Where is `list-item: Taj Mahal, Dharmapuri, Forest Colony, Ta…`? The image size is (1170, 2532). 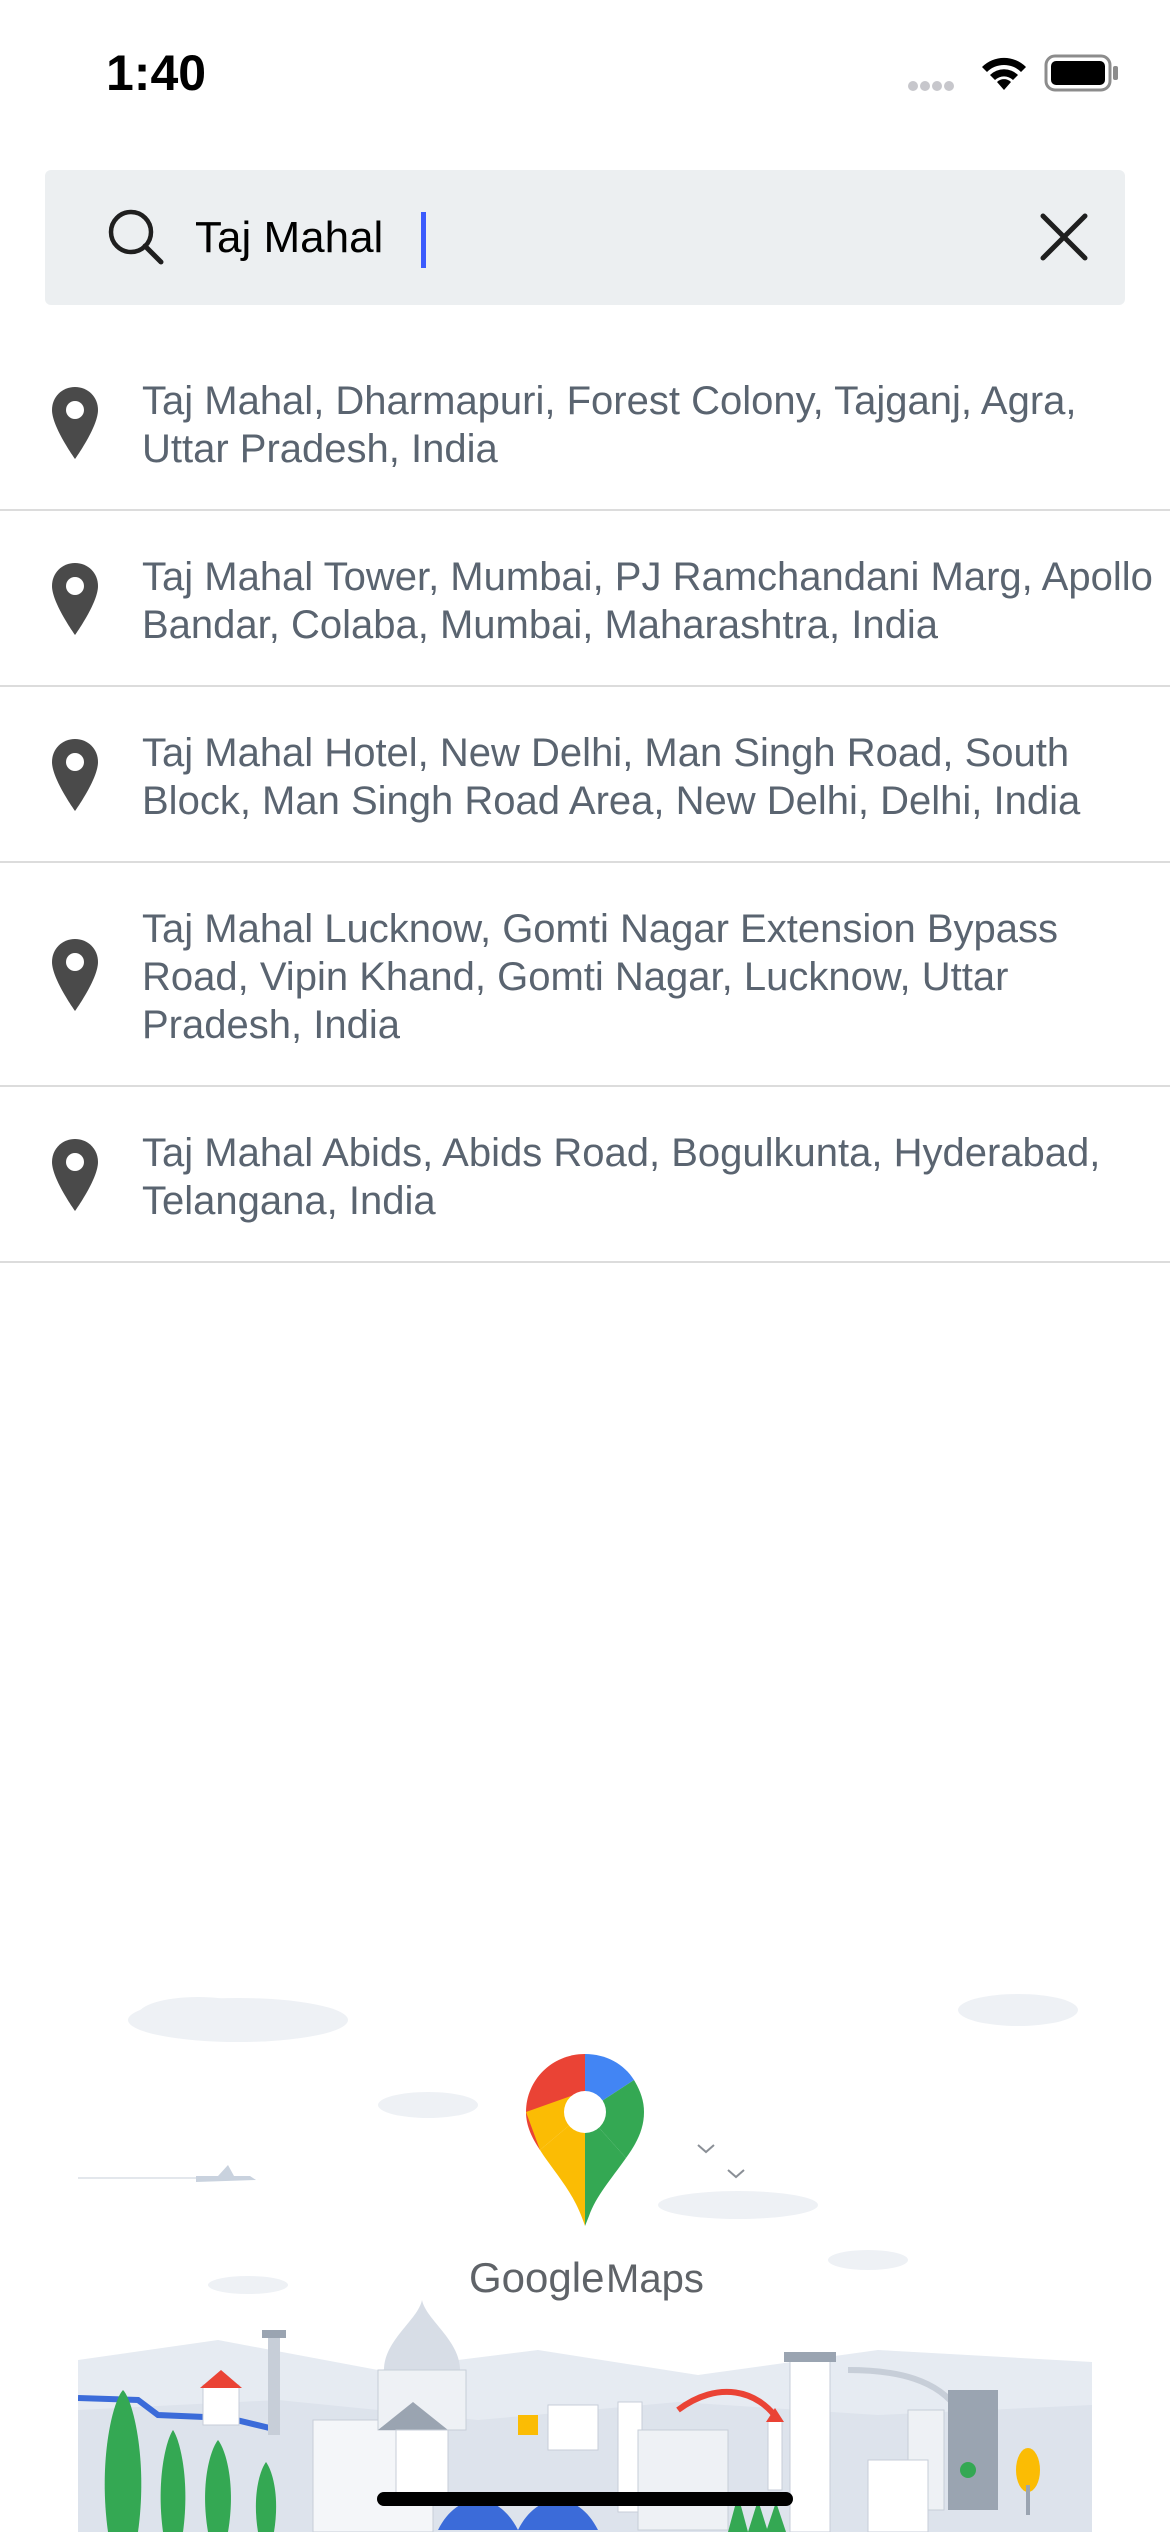
list-item: Taj Mahal, Dharmapuri, Forest Colony, Ta… is located at coordinates (585, 423).